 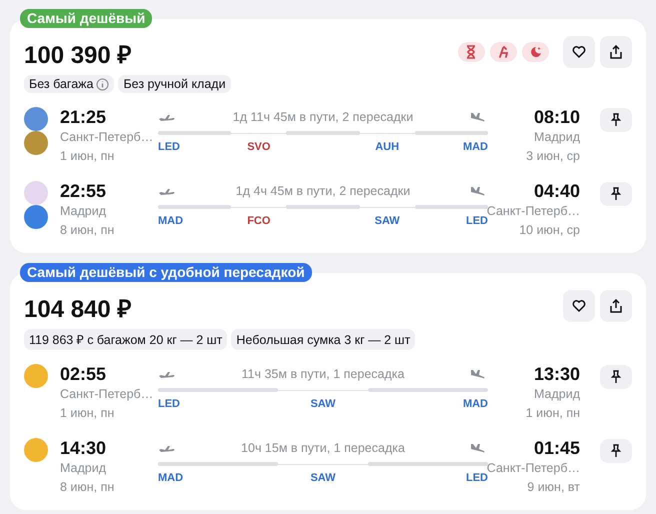 What do you see at coordinates (323, 191) in the screenshot?
I see `duration-text: 1д 4ч 45м в пути, 2 пересадки` at bounding box center [323, 191].